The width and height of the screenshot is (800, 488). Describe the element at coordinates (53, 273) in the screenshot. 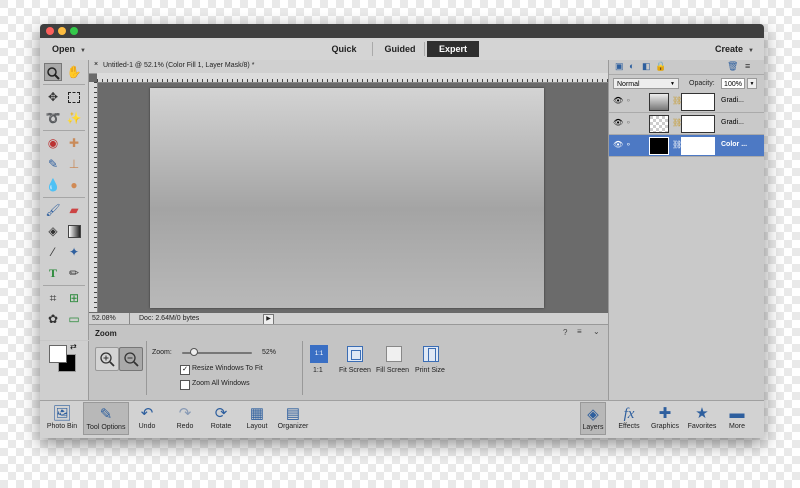

I see `type-tool-icon: T` at that location.